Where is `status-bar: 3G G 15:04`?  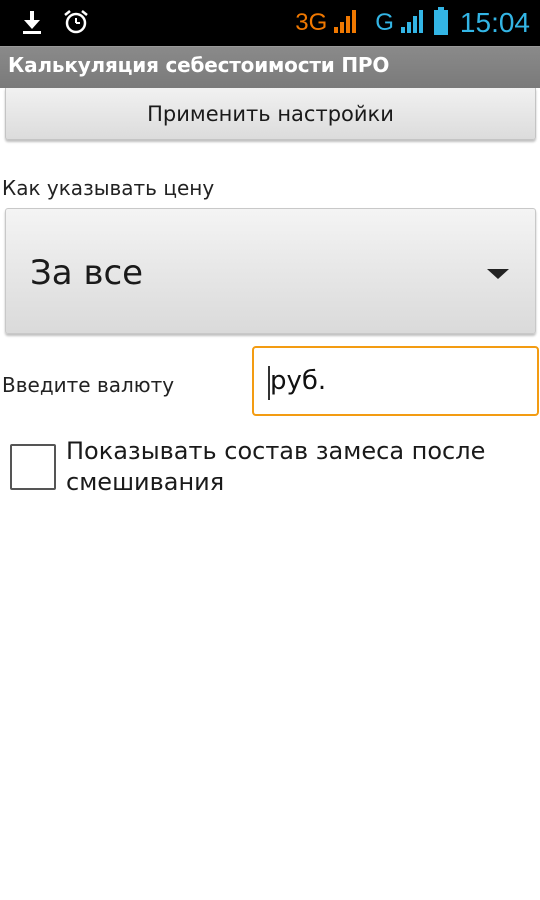
status-bar: 3G G 15:04 is located at coordinates (270, 23).